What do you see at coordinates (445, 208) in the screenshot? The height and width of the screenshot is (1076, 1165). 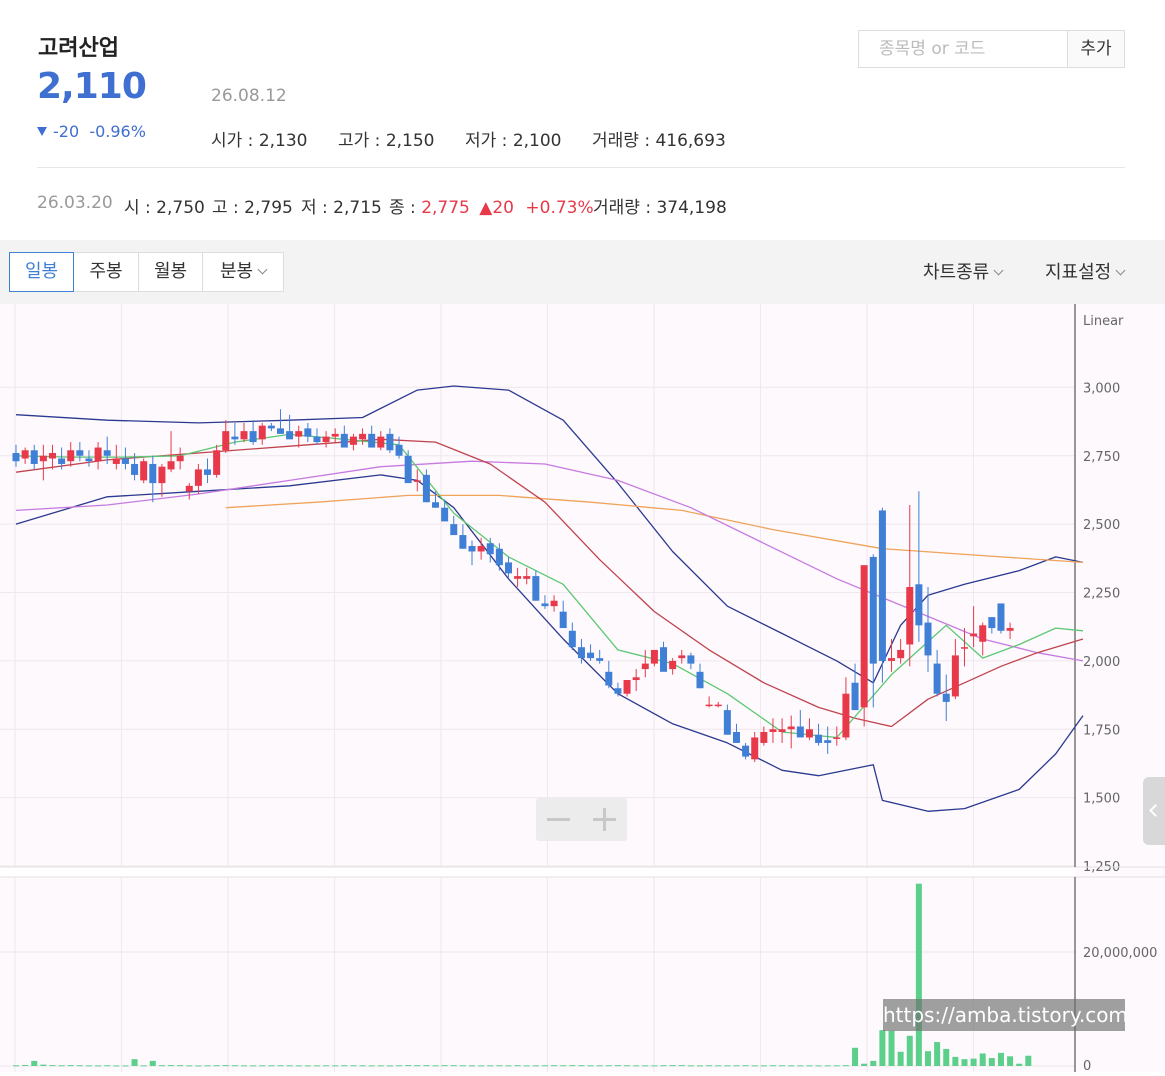 I see `prev-close-value: 2,775` at bounding box center [445, 208].